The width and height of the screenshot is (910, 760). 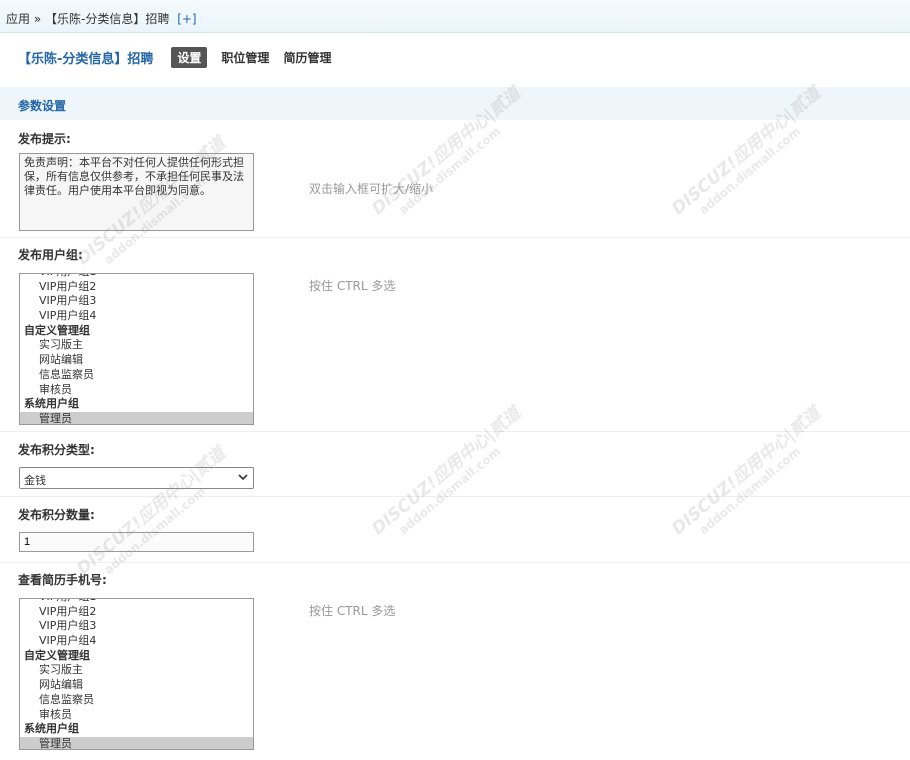 What do you see at coordinates (42, 106) in the screenshot?
I see `section-title: 参数设置` at bounding box center [42, 106].